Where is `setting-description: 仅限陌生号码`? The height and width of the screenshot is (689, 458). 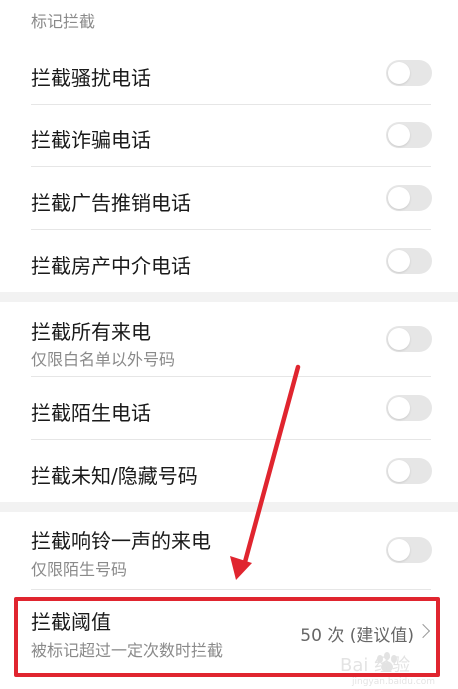
setting-description: 仅限陌生号码 is located at coordinates (79, 569).